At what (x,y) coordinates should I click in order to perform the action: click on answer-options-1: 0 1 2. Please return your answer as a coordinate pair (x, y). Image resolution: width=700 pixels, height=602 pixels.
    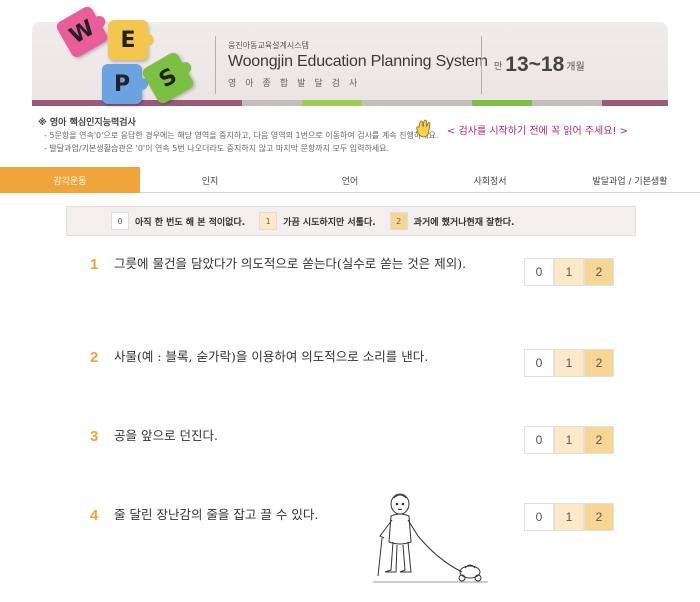
    Looking at the image, I should click on (569, 272).